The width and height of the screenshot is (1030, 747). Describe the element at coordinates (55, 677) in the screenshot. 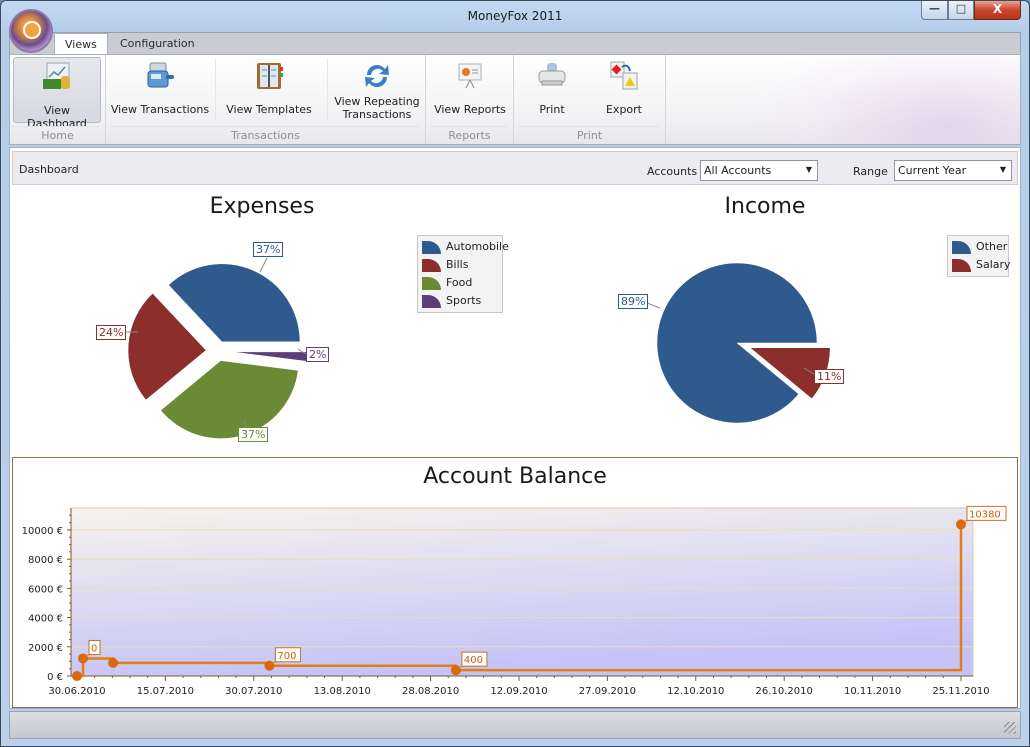

I see `y-tick-label: 0 €` at that location.